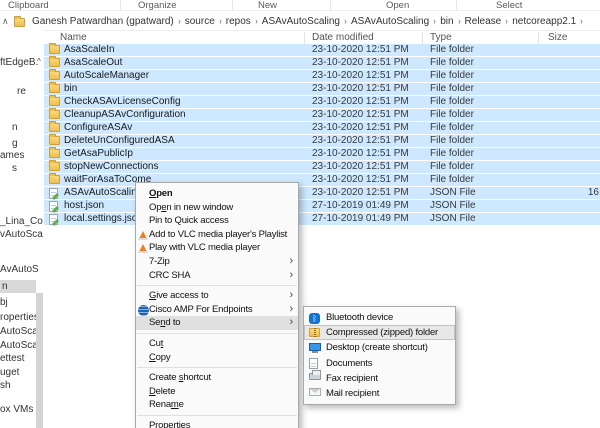  What do you see at coordinates (217, 296) in the screenshot?
I see `context-menu-item-give-access-to: Give access to ›` at bounding box center [217, 296].